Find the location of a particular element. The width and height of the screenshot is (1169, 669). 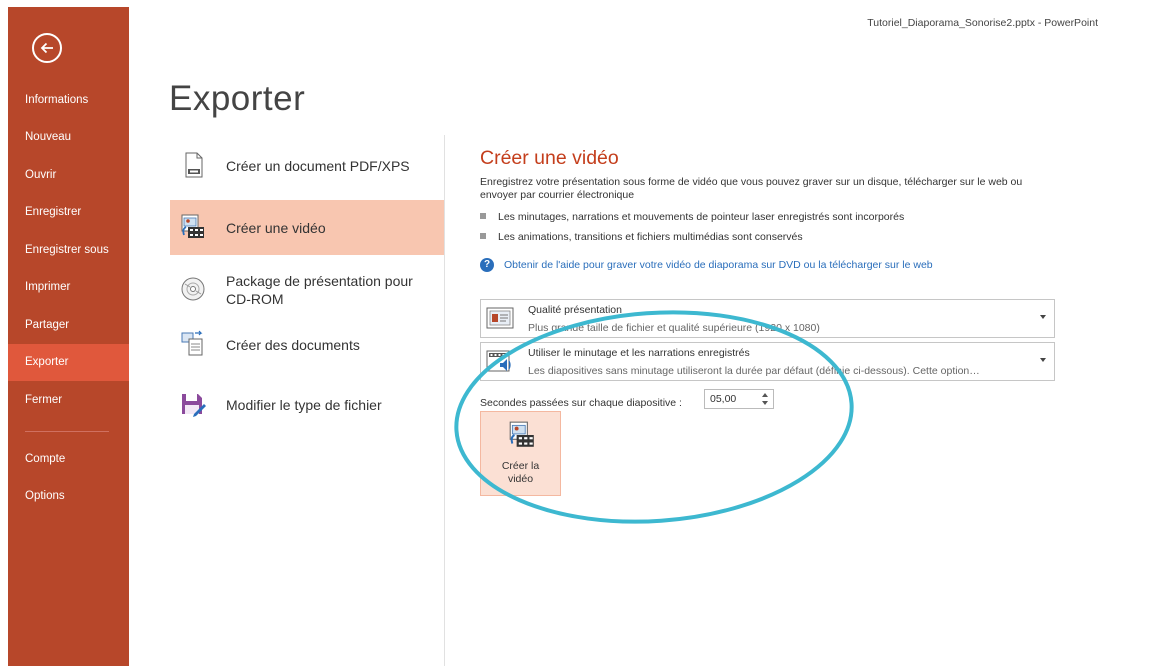

save-as-icon is located at coordinates (194, 405).